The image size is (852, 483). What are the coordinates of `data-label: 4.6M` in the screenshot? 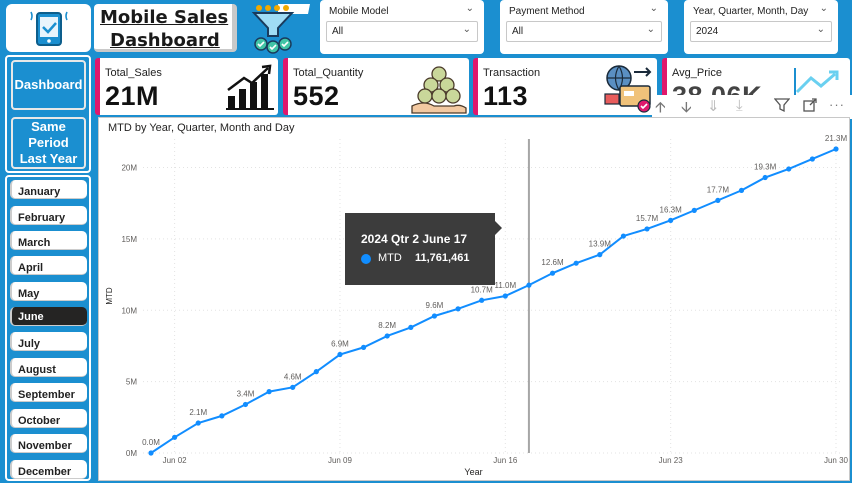 It's located at (293, 376).